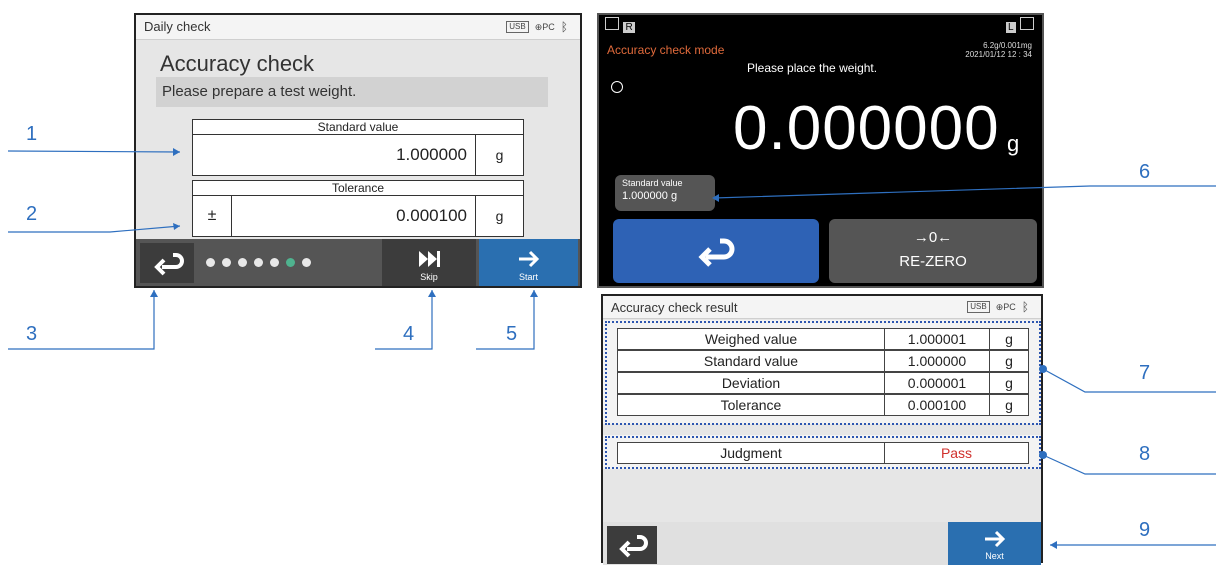 This screenshot has width=1216, height=569. Describe the element at coordinates (1145, 172) in the screenshot. I see `callout-6: 6` at that location.